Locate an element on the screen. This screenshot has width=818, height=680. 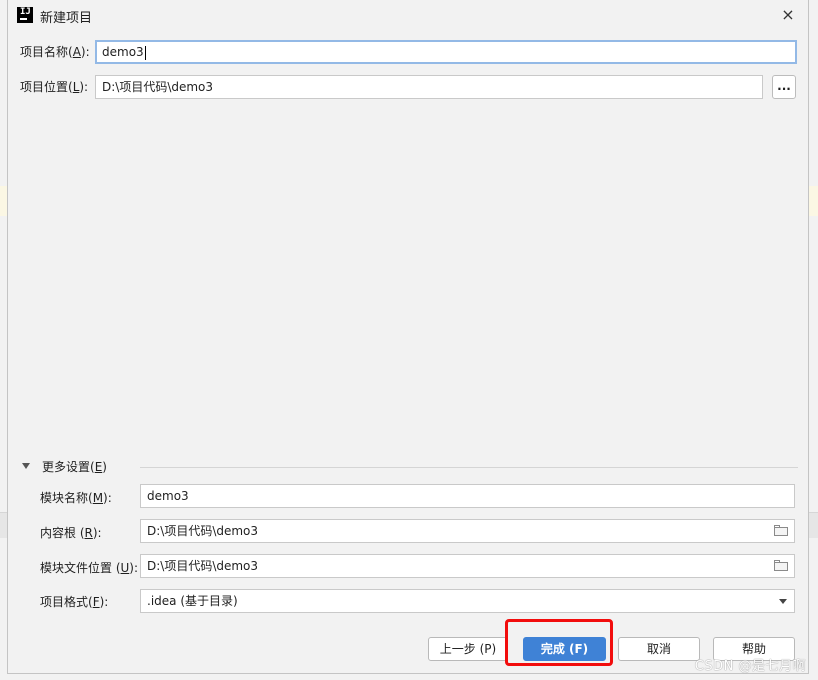
module-file-location-input: D:\项目代码\demo3 is located at coordinates (467, 566).